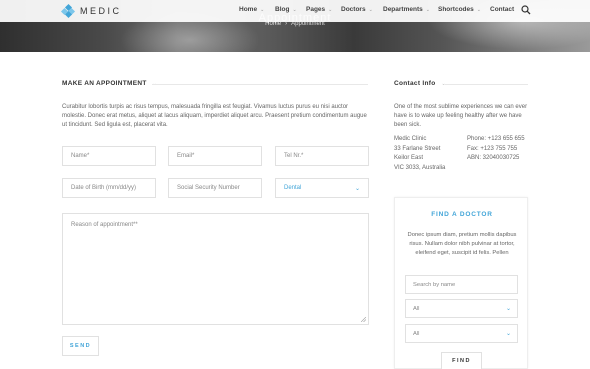 The width and height of the screenshot is (590, 369). I want to click on tel-field: Tel Nr.*, so click(322, 156).